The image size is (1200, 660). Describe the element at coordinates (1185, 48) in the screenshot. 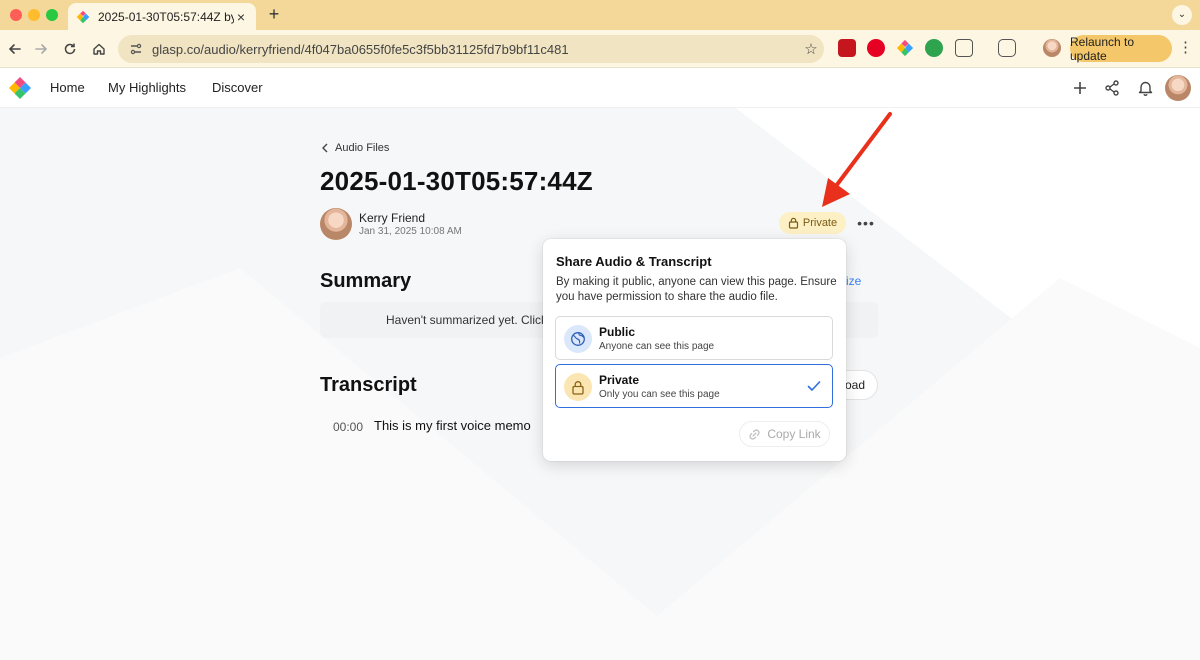

I see `browser-menu-icon: ⋮` at that location.